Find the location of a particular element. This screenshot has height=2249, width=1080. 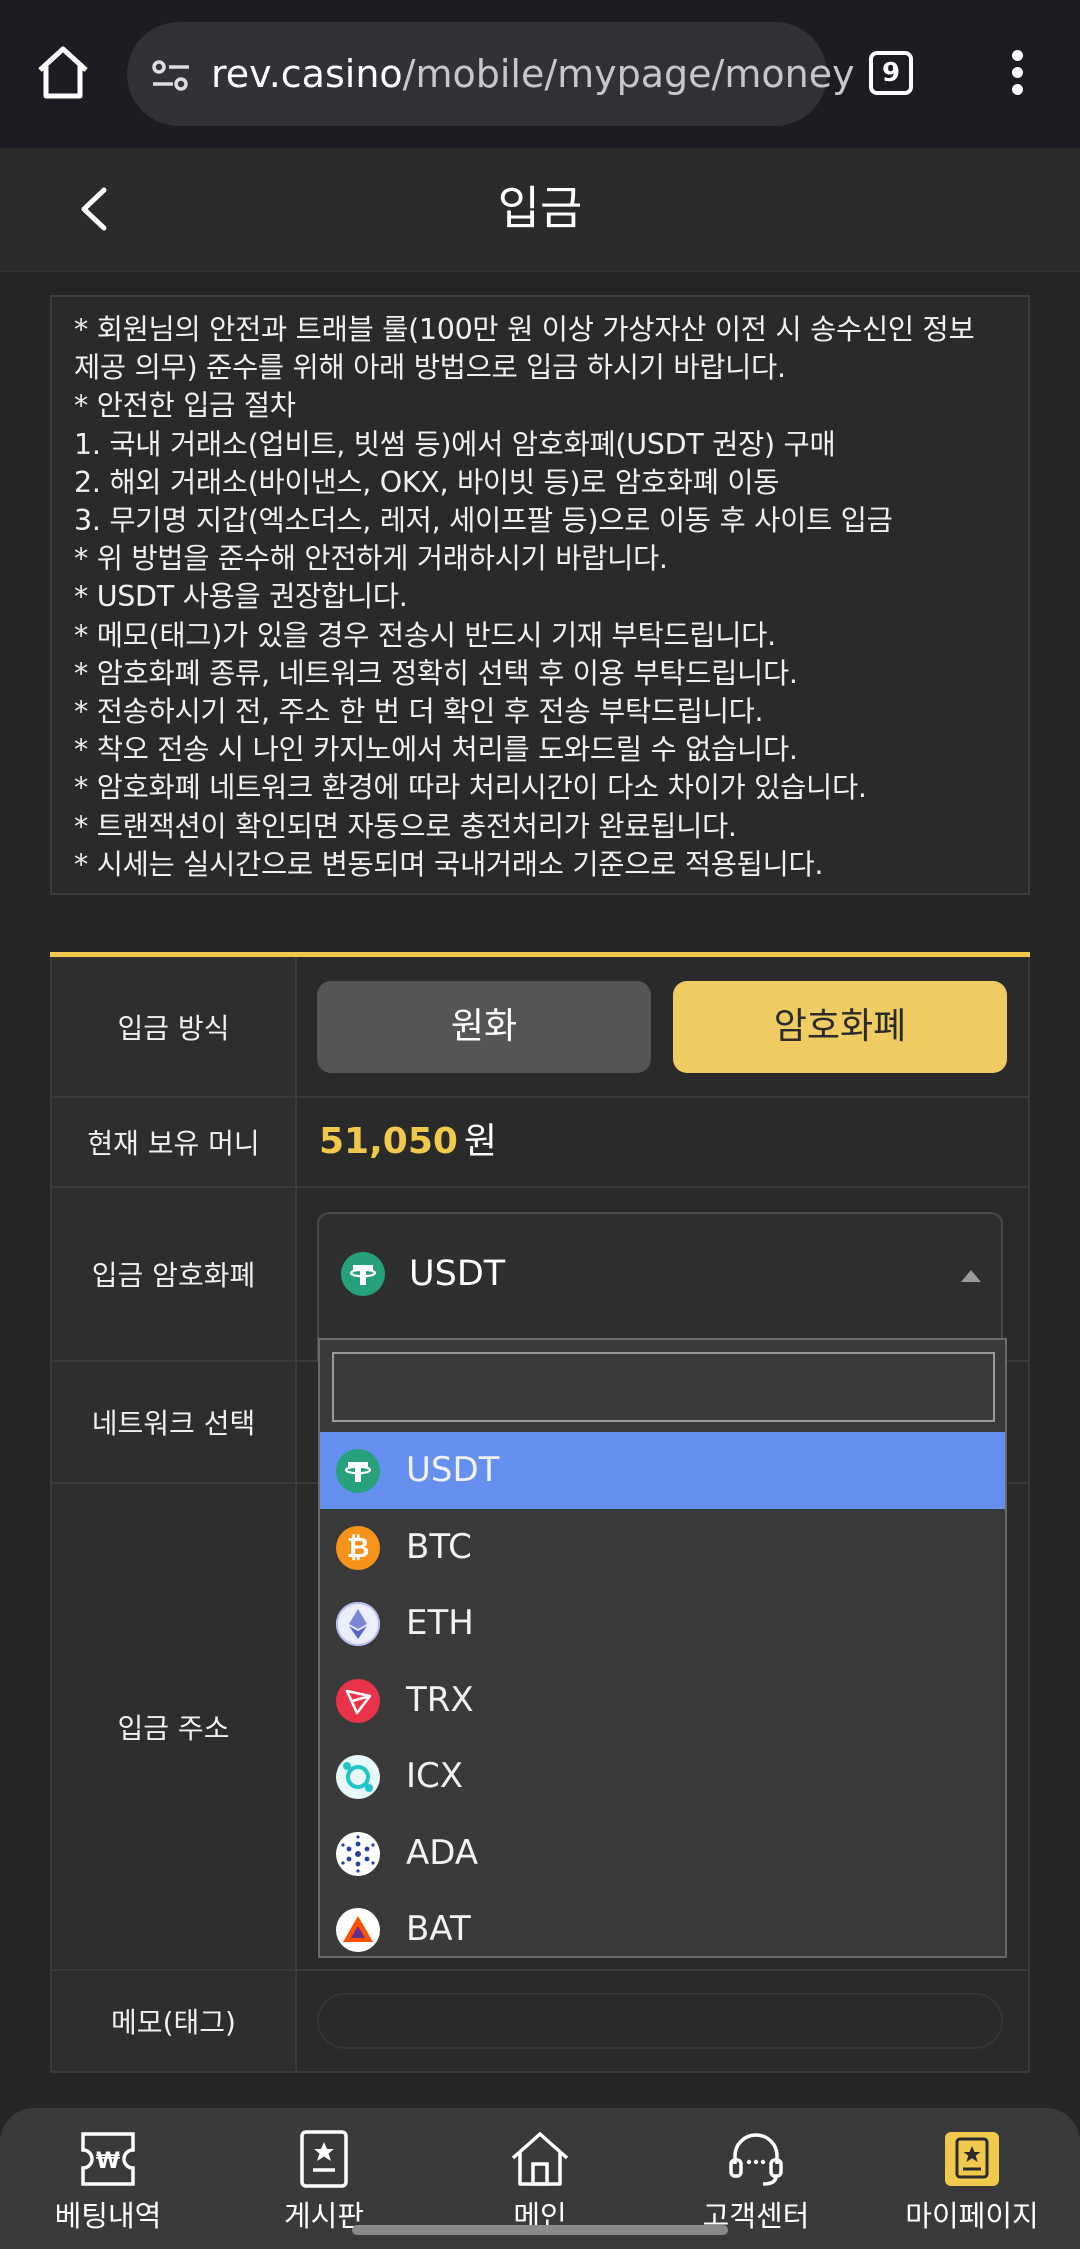

nav-label: 마이페이지 is located at coordinates (972, 2216).